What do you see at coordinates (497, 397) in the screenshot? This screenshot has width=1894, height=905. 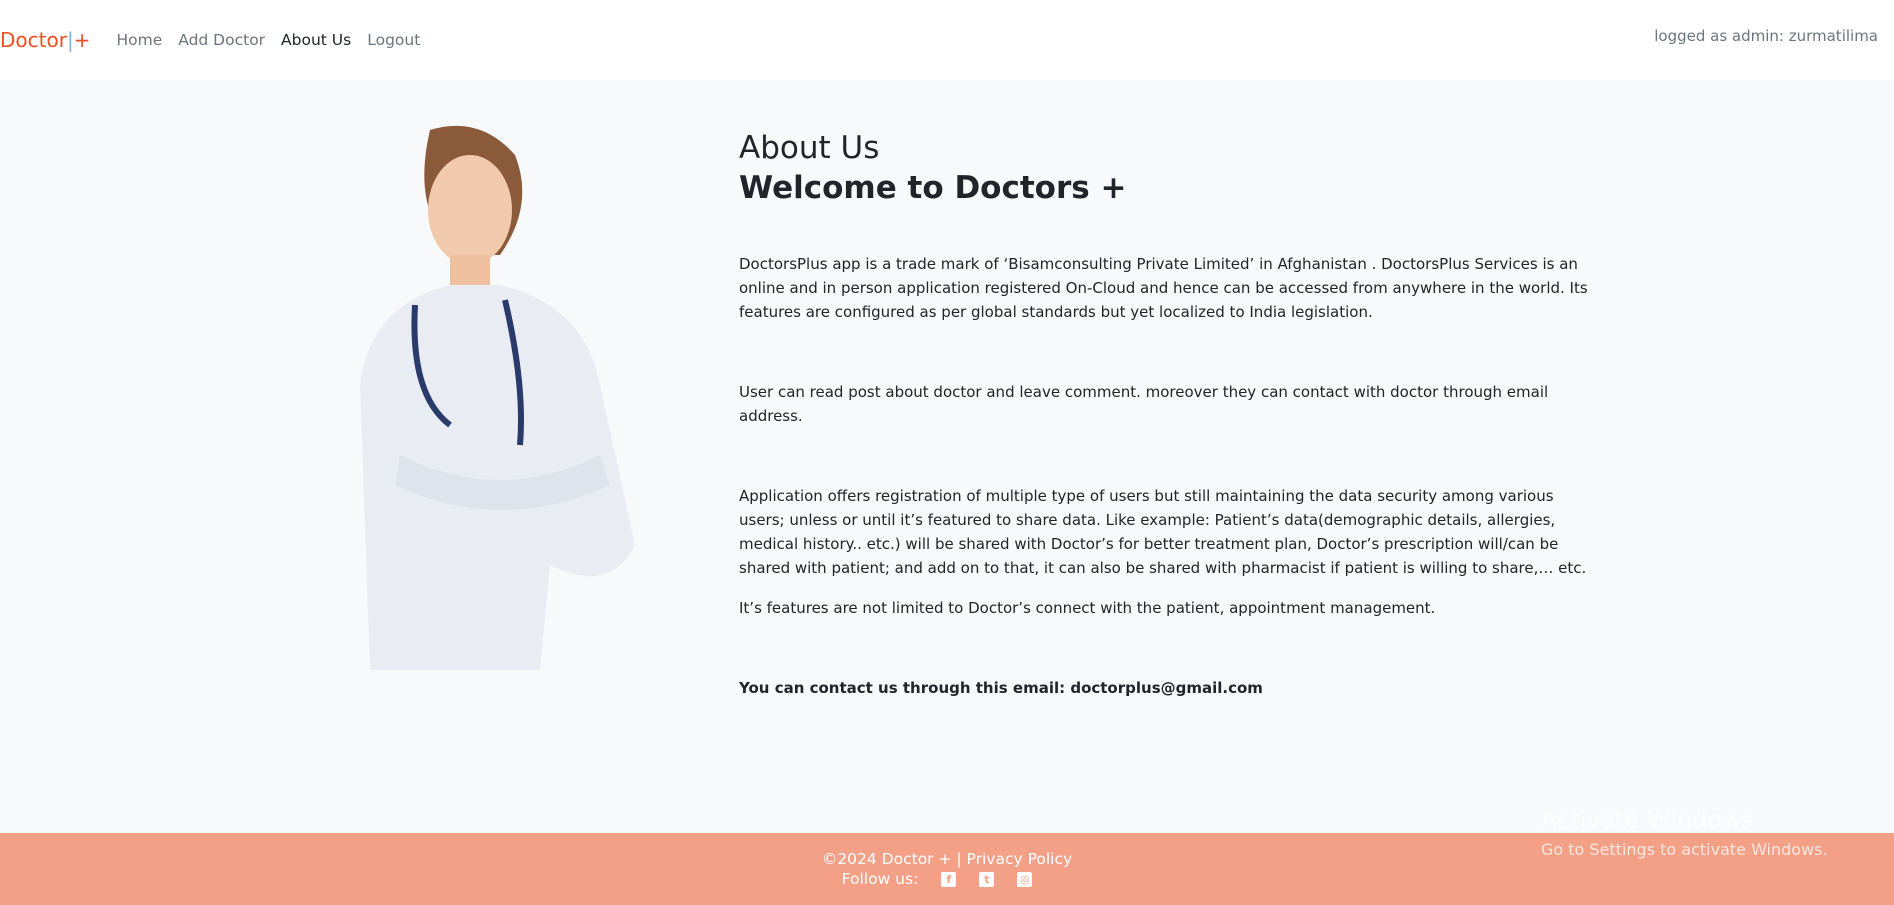 I see `doctor-photo` at bounding box center [497, 397].